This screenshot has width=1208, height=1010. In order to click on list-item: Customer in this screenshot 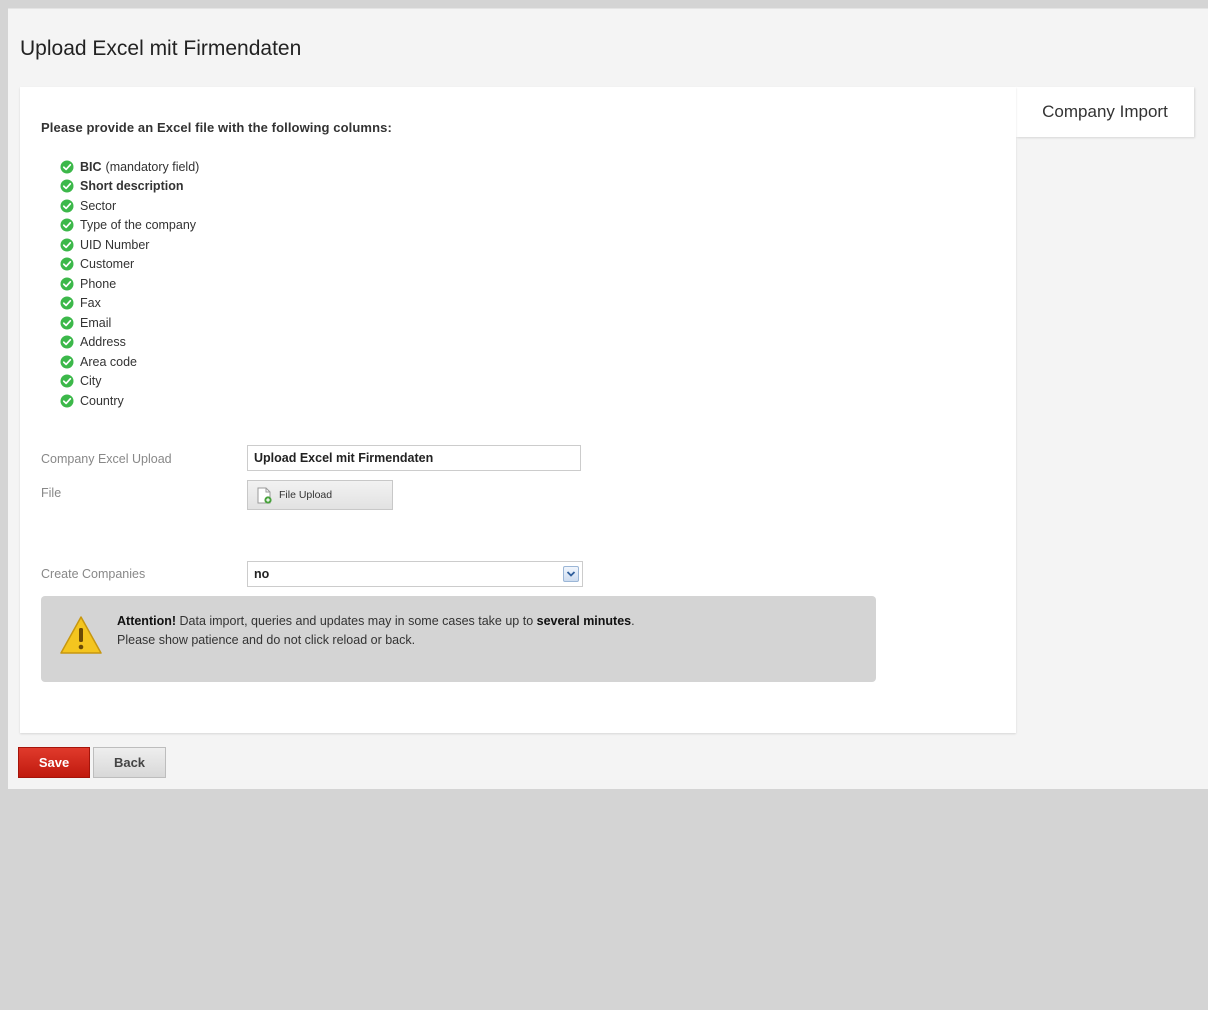, I will do `click(129, 265)`.